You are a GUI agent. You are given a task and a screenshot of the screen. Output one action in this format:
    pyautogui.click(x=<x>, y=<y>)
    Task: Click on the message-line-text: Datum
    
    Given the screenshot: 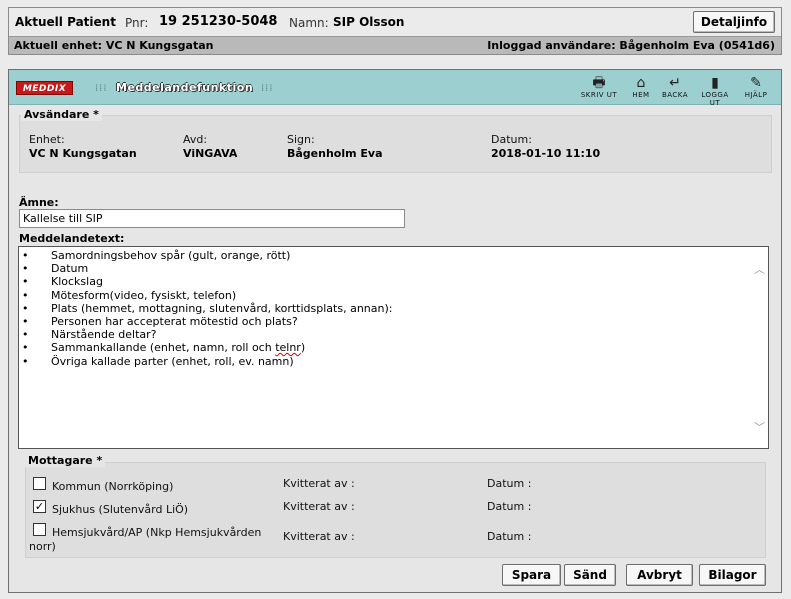 What is the action you would take?
    pyautogui.click(x=70, y=268)
    